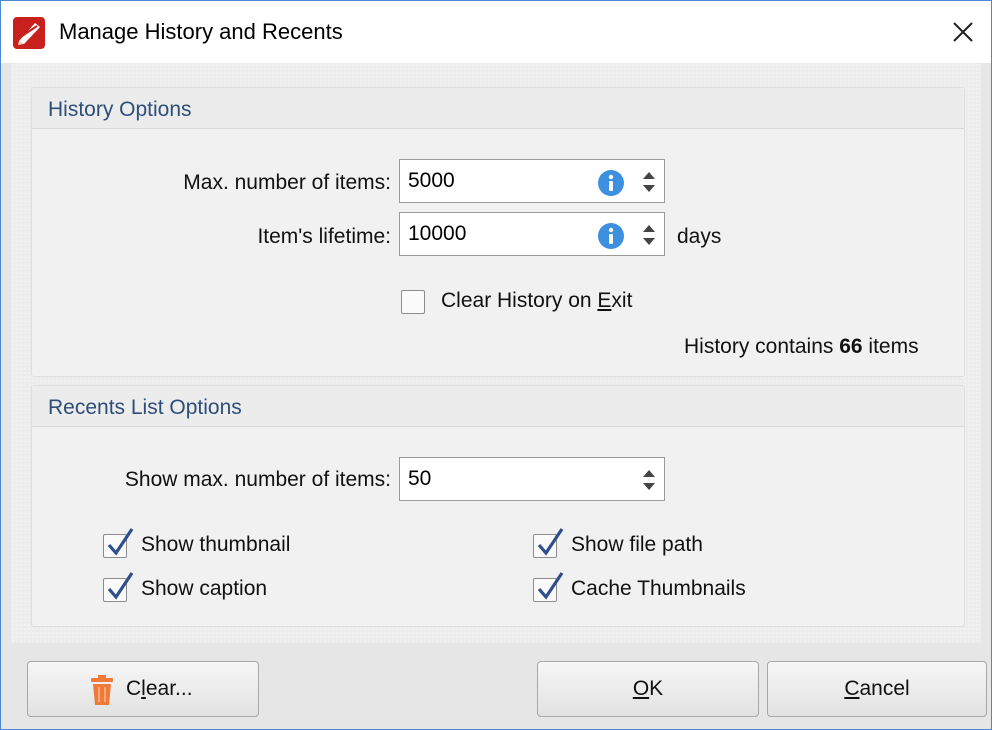  What do you see at coordinates (498, 406) in the screenshot?
I see `recents-group-header: Recents List Options` at bounding box center [498, 406].